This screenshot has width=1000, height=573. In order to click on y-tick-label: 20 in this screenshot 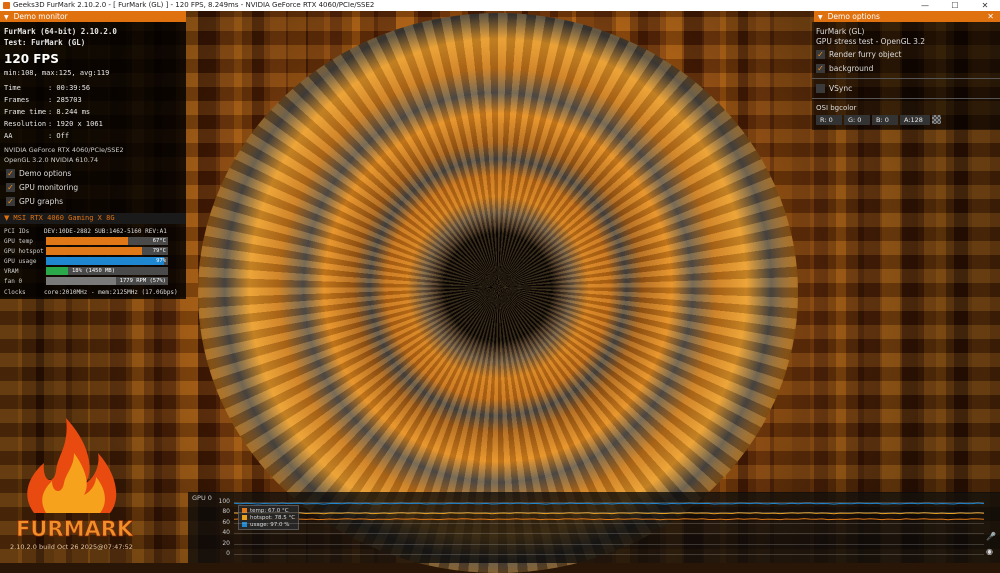, I will do `click(226, 543)`.